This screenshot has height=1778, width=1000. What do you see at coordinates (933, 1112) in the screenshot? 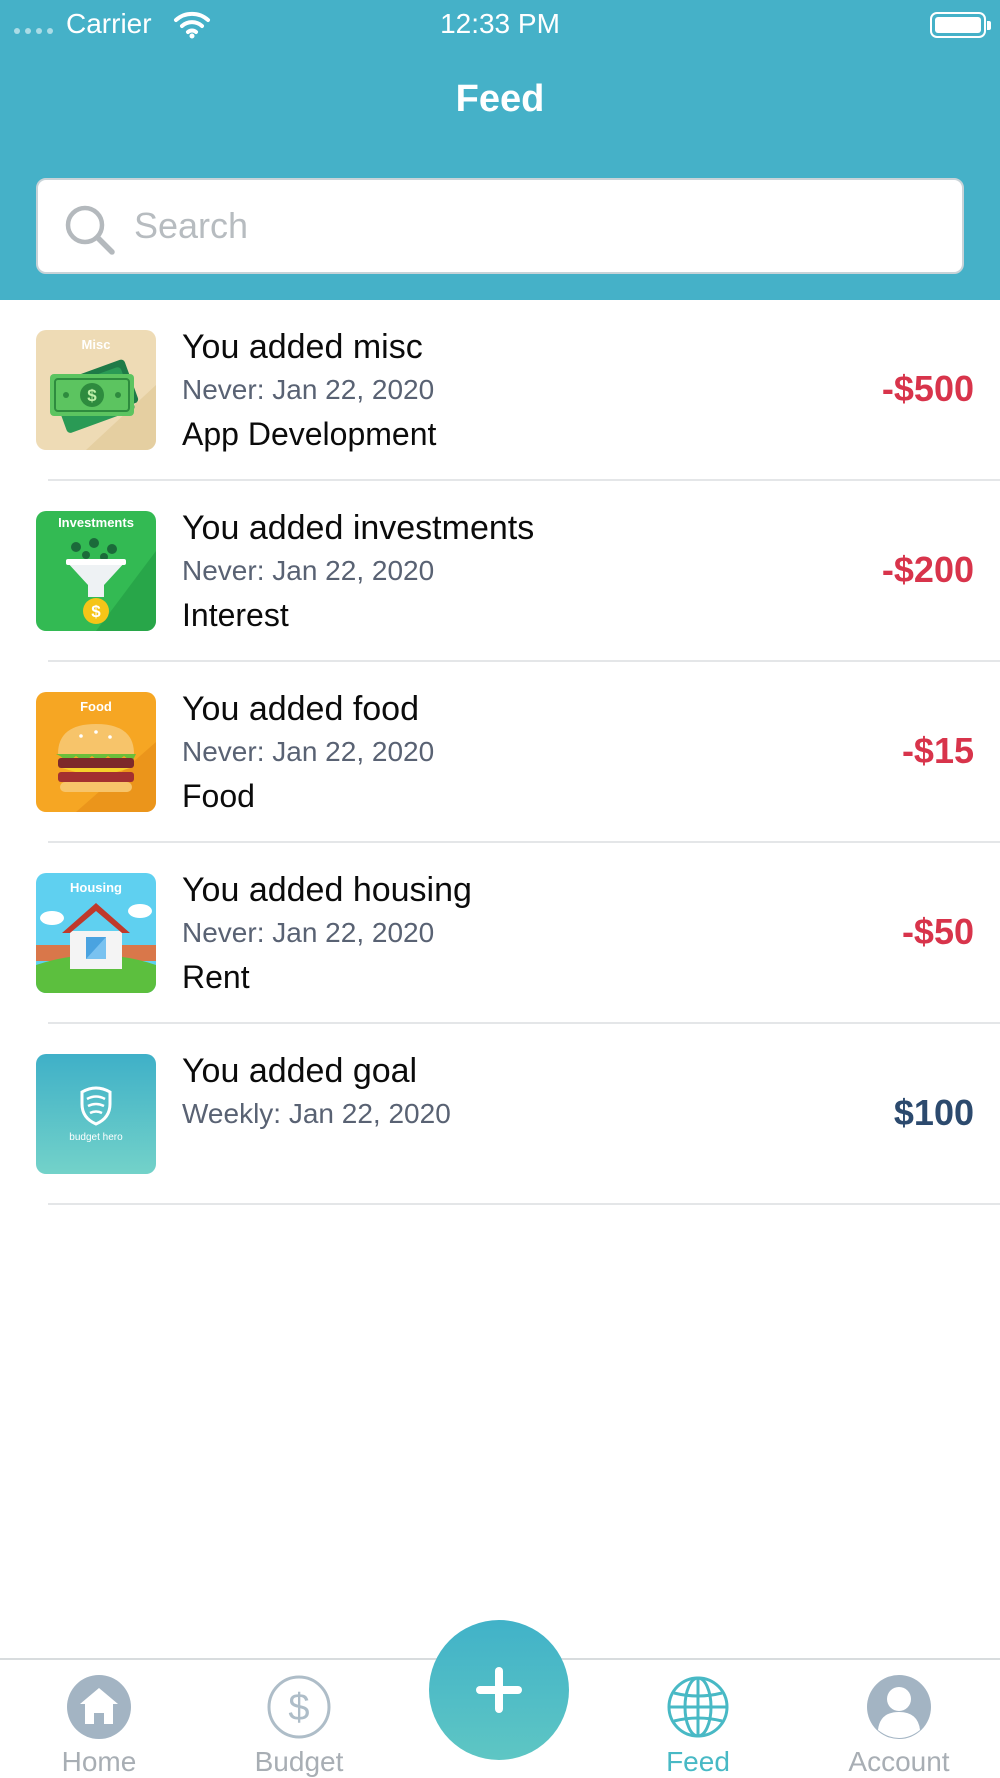
I see `feed-item-amount: $100` at bounding box center [933, 1112].